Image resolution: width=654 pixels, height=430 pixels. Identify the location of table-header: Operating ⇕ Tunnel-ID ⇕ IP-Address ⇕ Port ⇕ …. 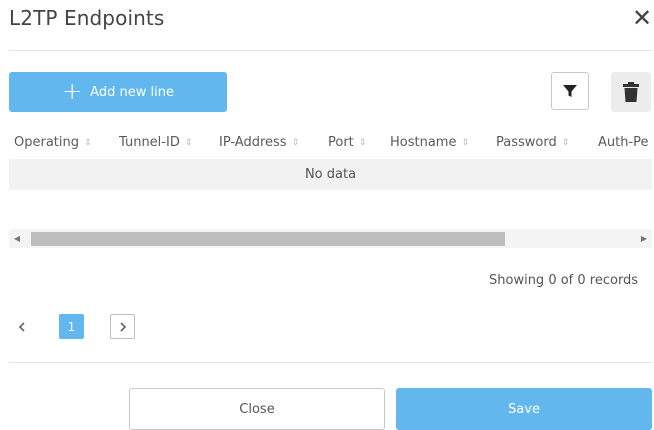
(330, 142).